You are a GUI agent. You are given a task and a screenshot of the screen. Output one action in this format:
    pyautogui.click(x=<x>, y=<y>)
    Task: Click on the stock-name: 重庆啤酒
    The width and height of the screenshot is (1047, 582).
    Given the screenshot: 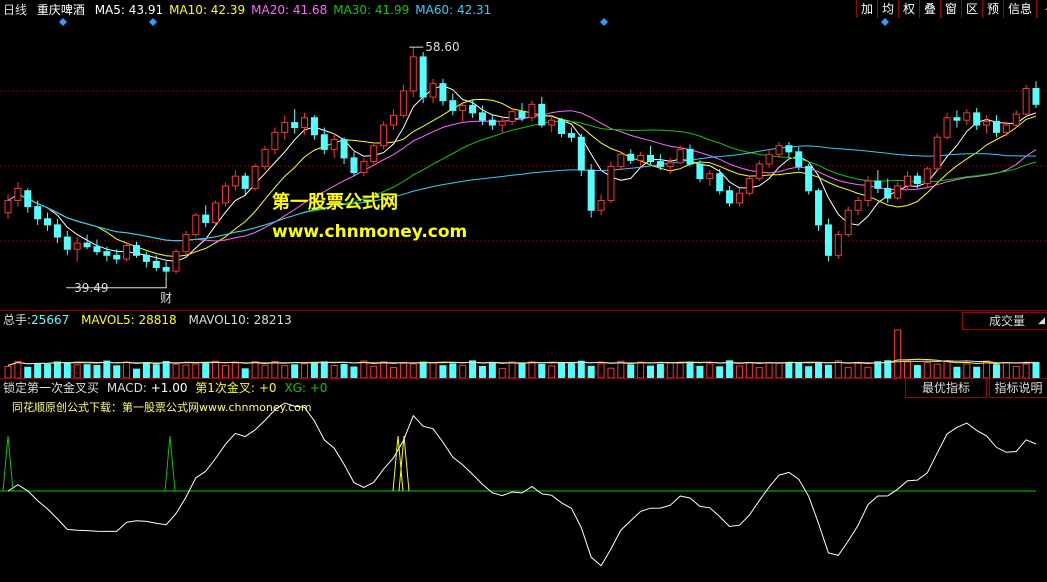 What is the action you would take?
    pyautogui.click(x=60, y=10)
    